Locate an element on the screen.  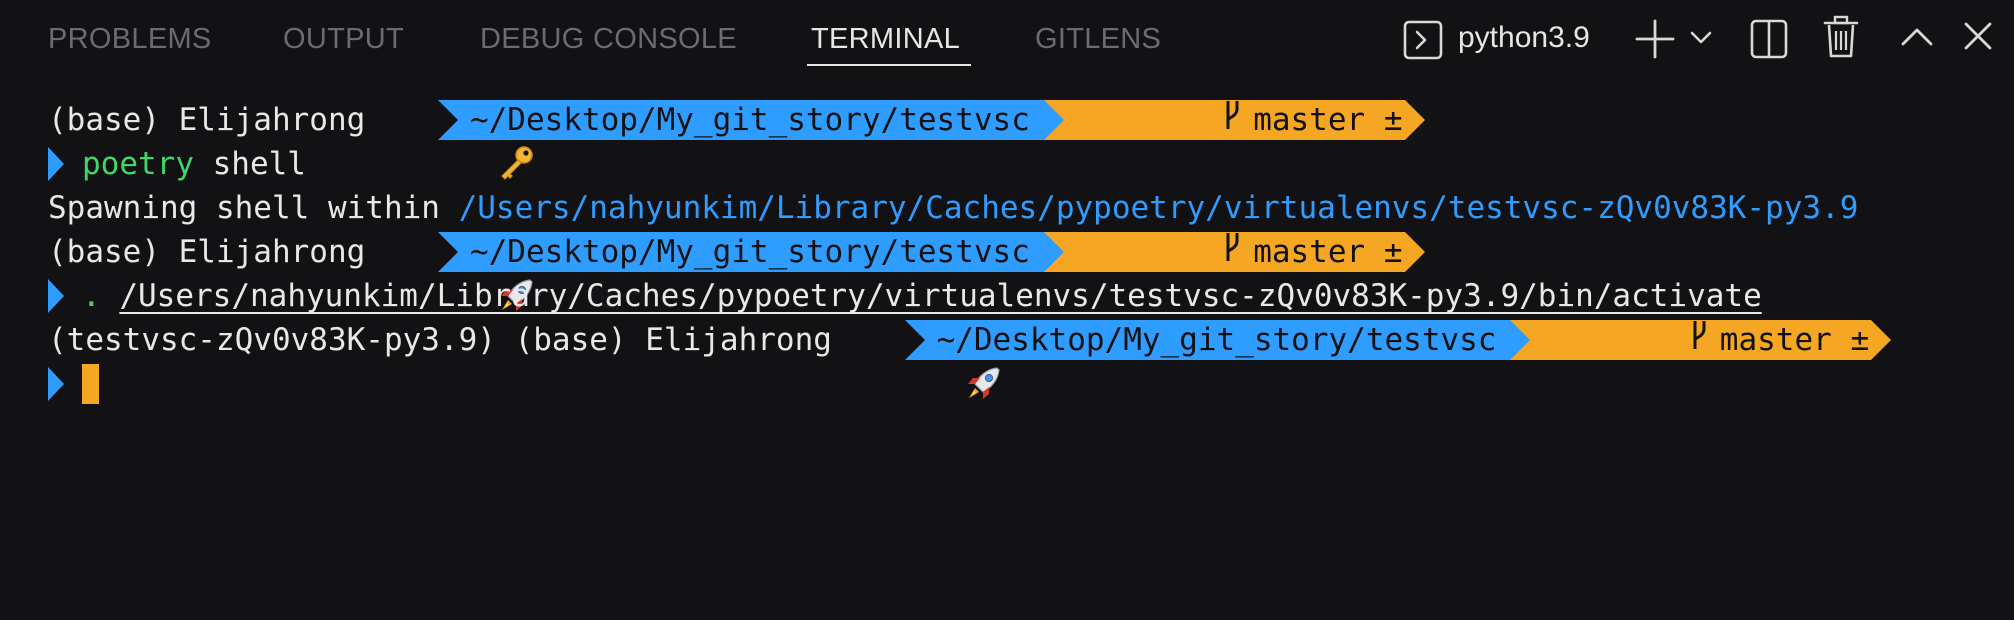
command-name: poetry is located at coordinates (138, 164).